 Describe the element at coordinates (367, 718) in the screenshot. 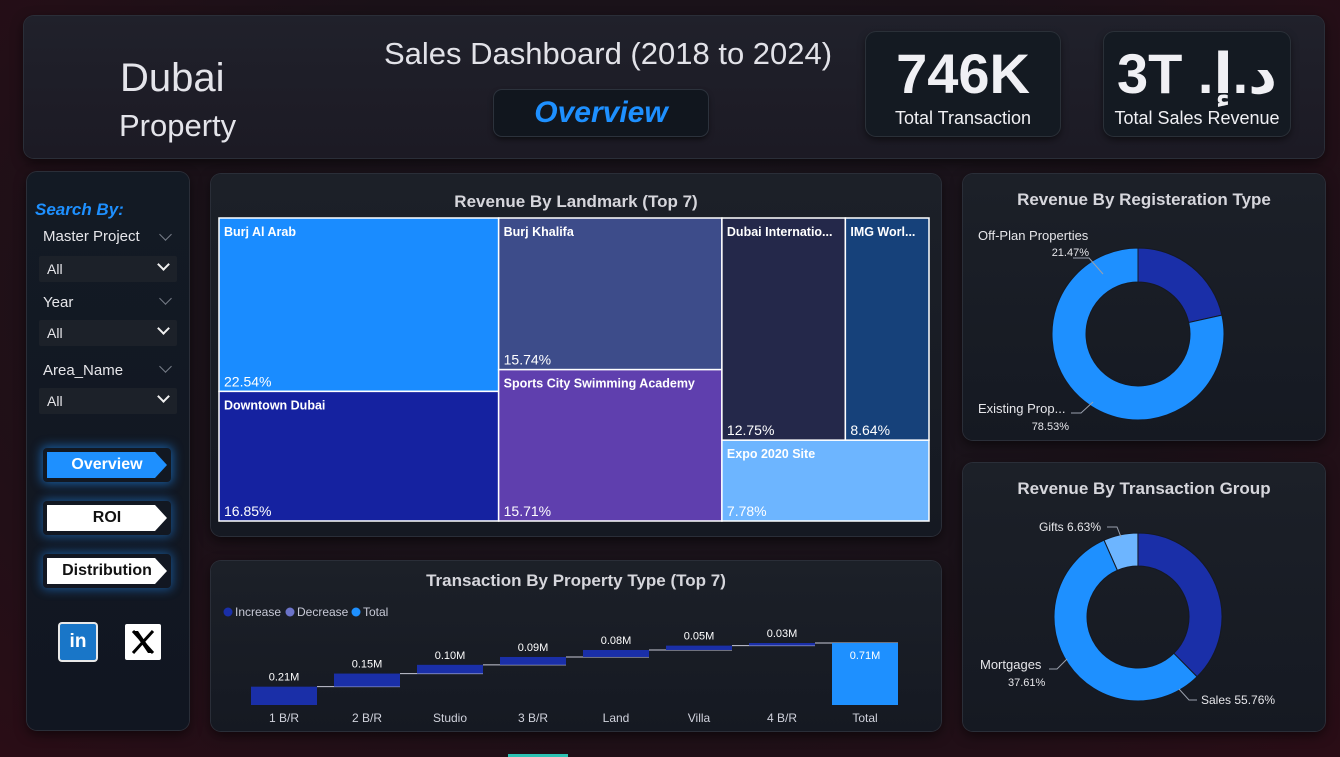

I see `waterfall-tick-label: 2 B/R` at that location.